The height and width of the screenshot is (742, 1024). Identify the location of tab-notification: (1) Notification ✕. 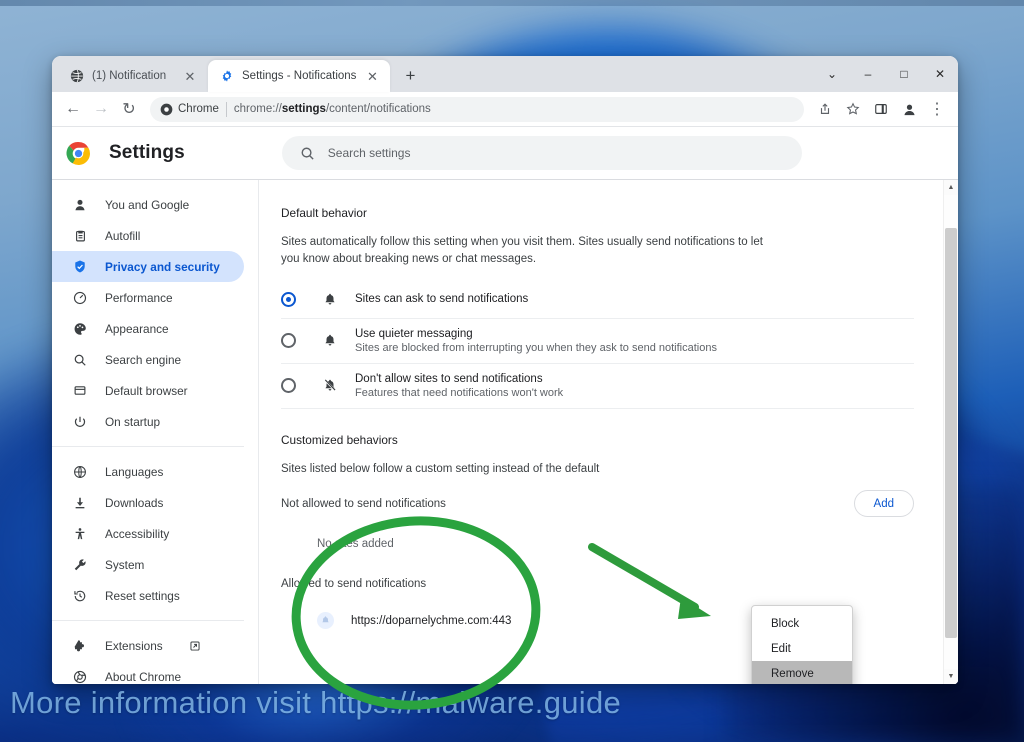
(133, 76).